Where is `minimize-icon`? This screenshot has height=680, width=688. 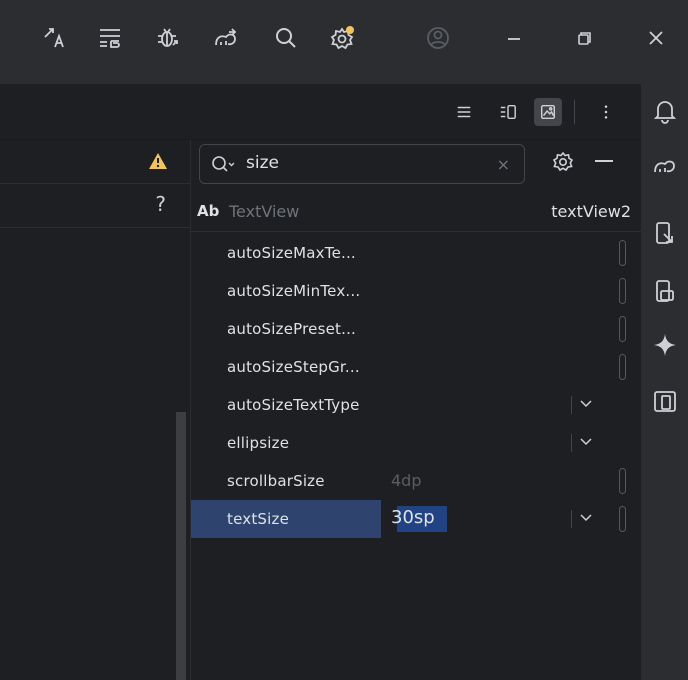
minimize-icon is located at coordinates (514, 38).